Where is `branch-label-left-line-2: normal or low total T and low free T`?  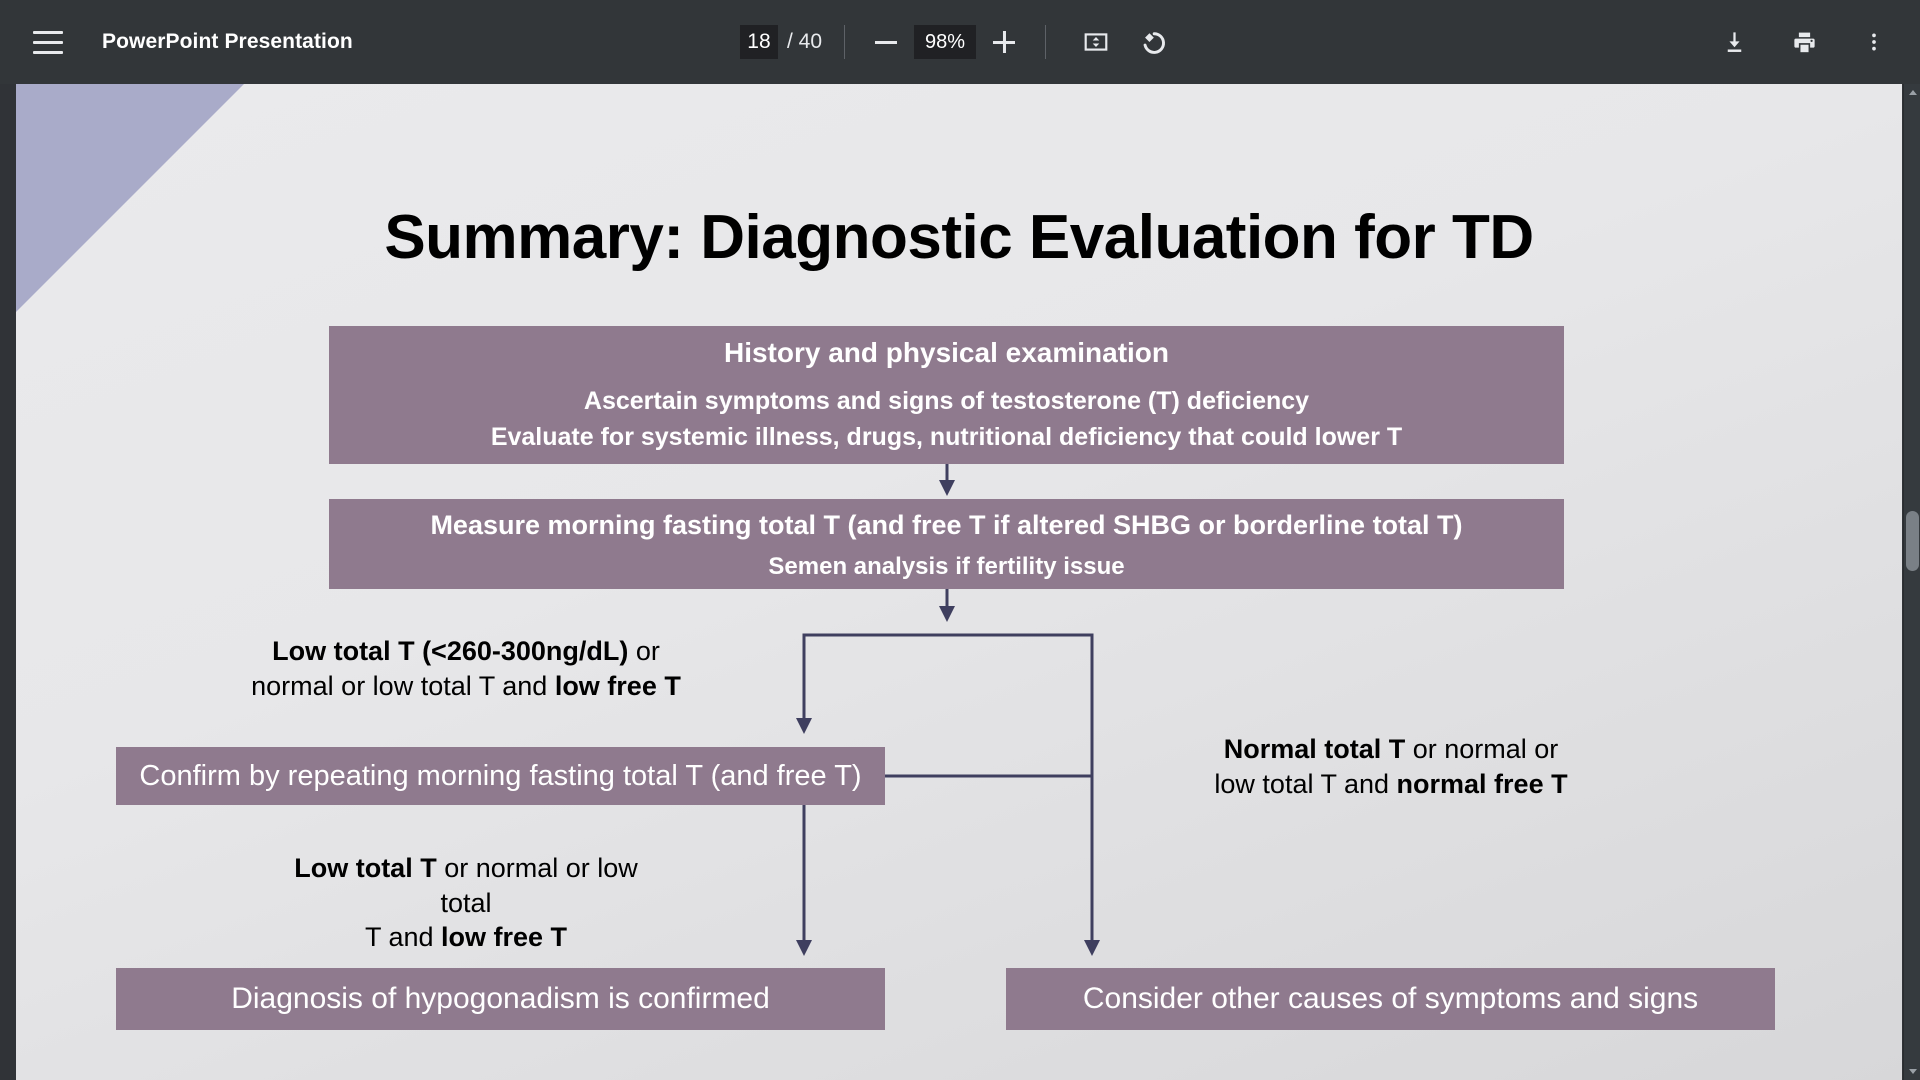
branch-label-left-line-2: normal or low total T and low free T is located at coordinates (466, 686).